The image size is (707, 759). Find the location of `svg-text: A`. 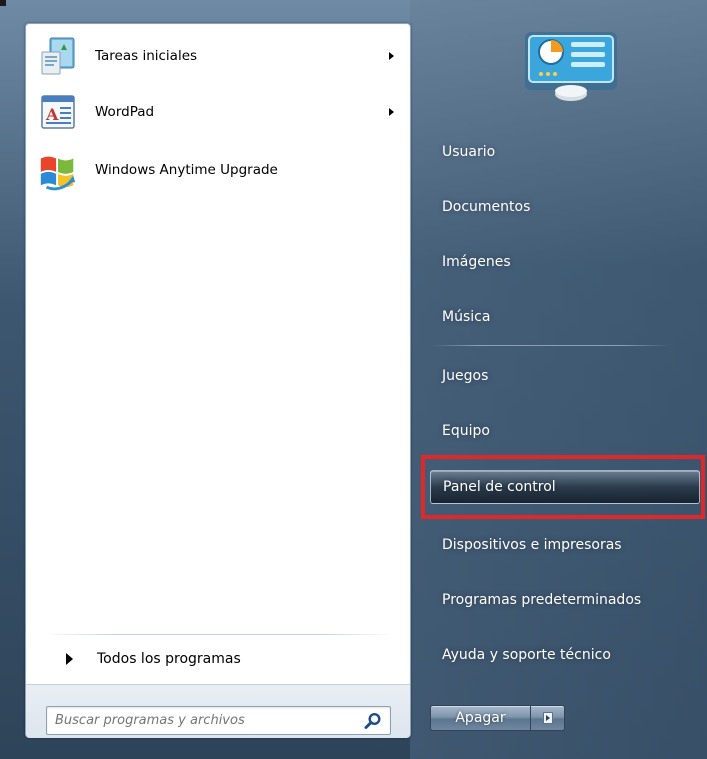

svg-text: A is located at coordinates (52, 114).